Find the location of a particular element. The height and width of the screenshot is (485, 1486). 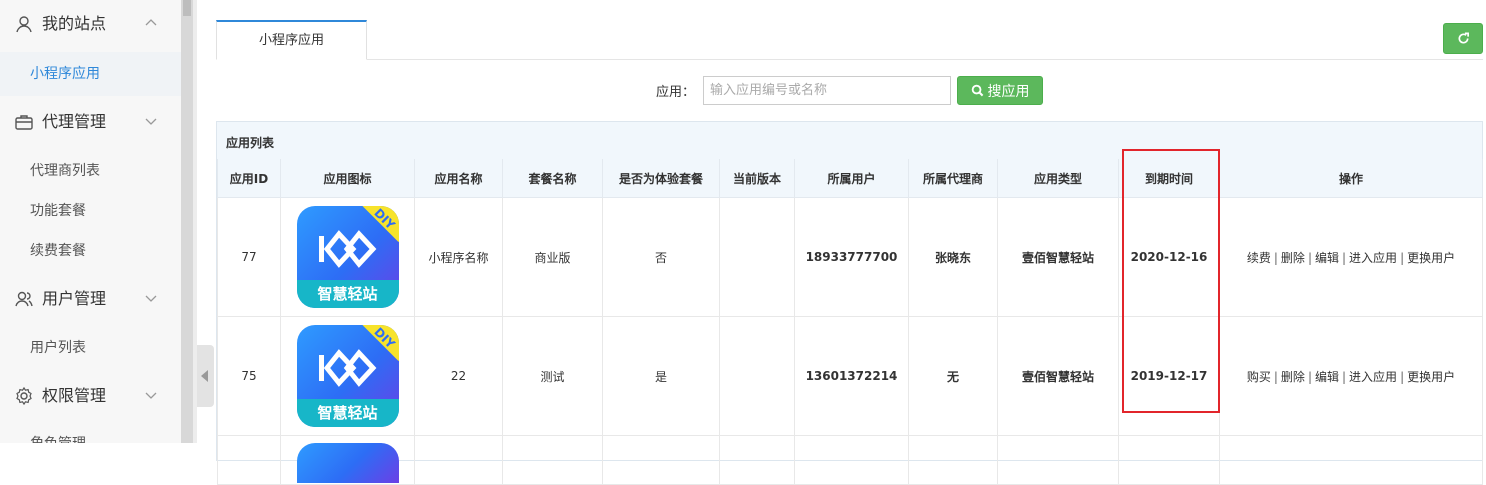

search-input is located at coordinates (827, 90).